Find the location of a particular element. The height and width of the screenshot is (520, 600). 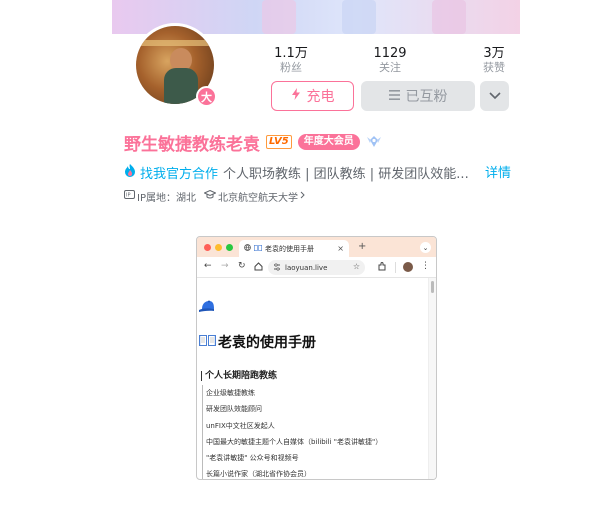

info-row: IP IP属地：湖北 北京航空航天大学 is located at coordinates (214, 196).